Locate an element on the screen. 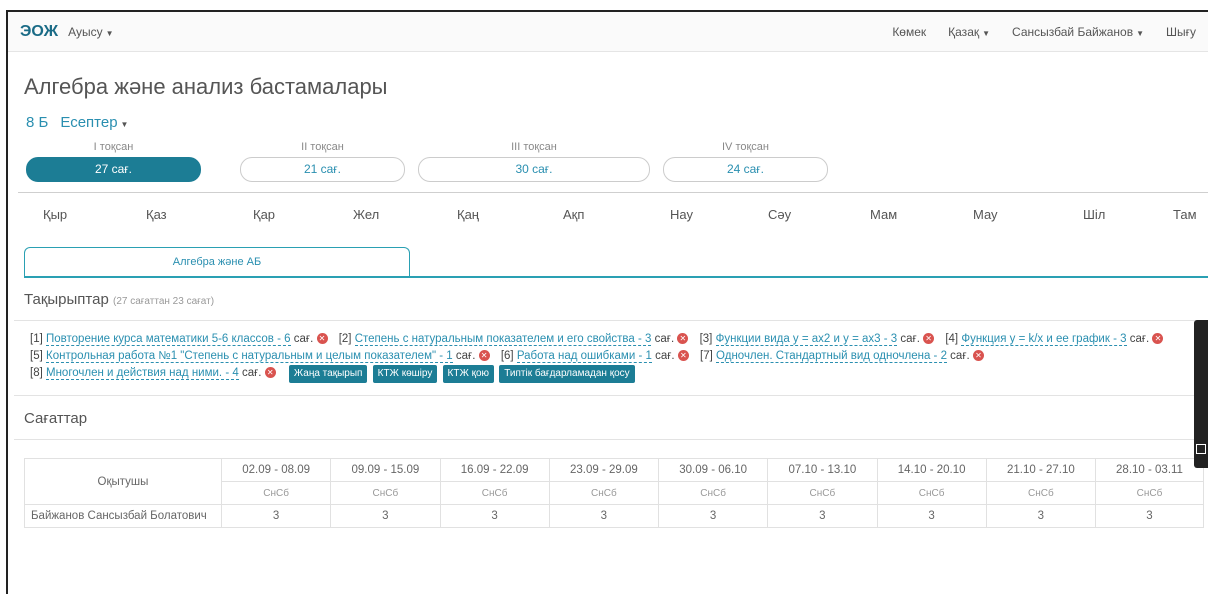  quarter-4: IV тоқсан 24 сағ. is located at coordinates (745, 161).